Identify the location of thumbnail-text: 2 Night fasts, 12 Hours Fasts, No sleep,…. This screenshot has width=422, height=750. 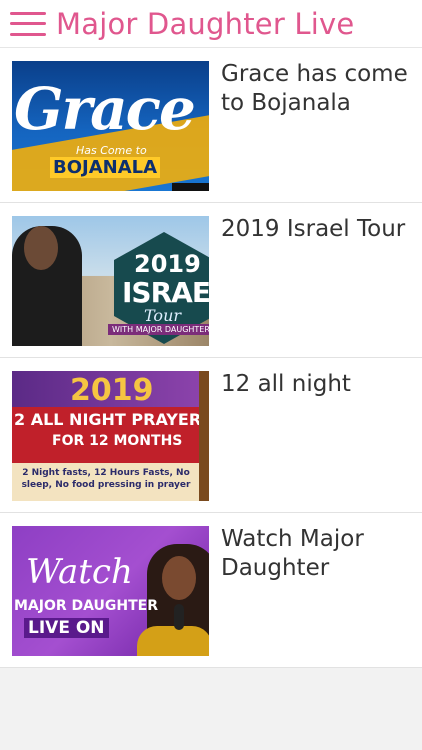
(106, 479).